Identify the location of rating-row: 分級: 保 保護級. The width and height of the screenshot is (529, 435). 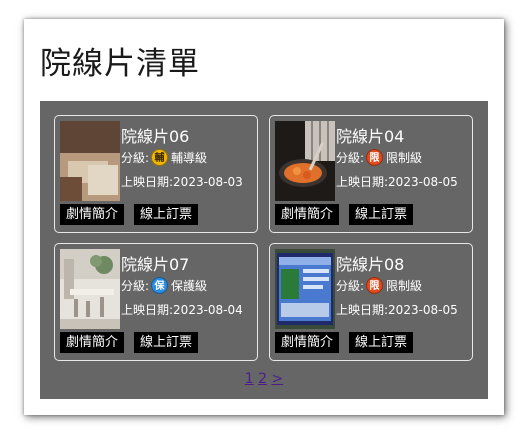
(164, 285).